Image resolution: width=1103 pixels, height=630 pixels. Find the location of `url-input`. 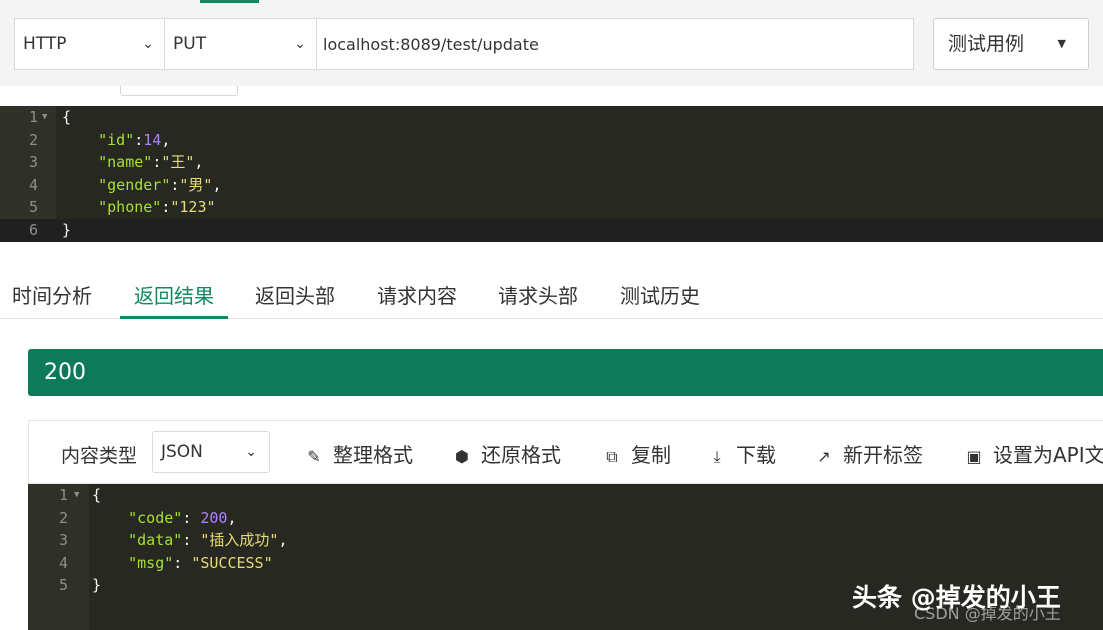

url-input is located at coordinates (615, 44).